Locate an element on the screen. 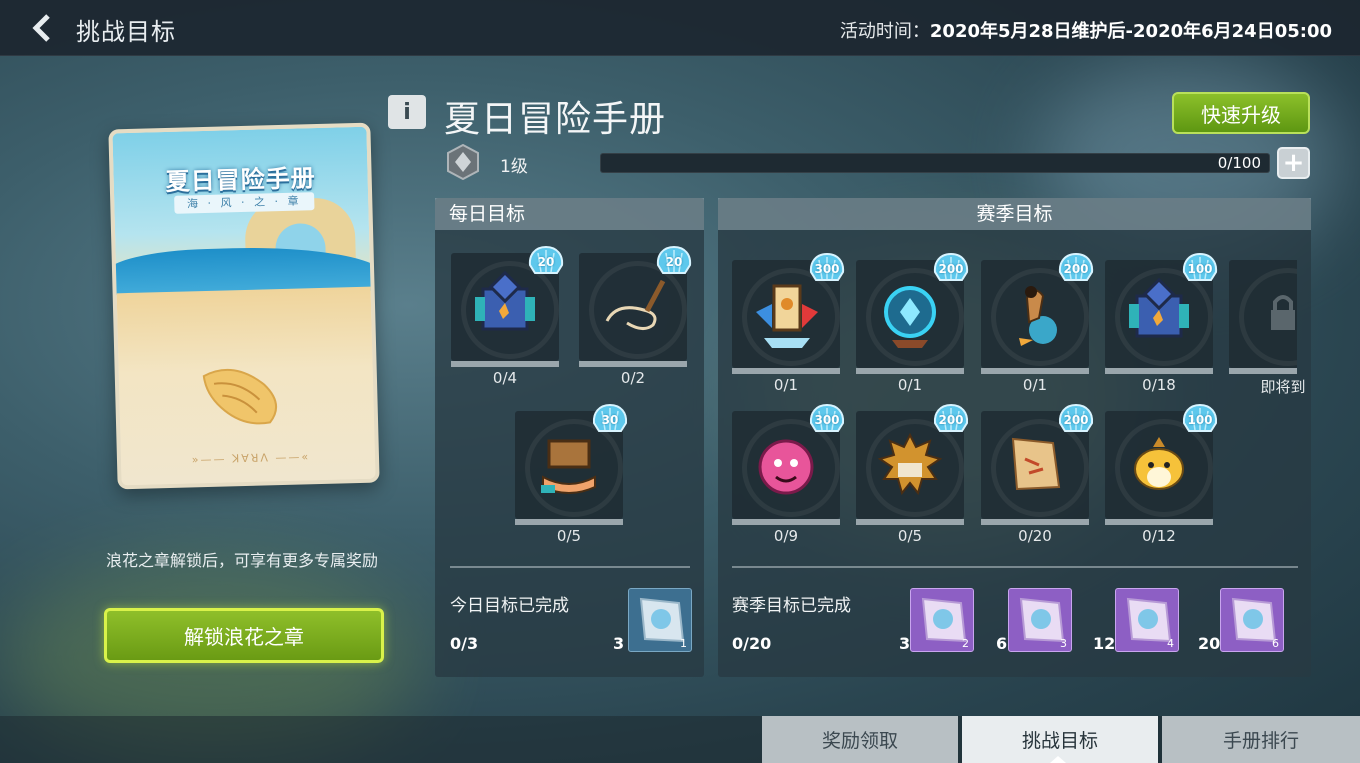 The image size is (1360, 763). reward-qty: 6 is located at coordinates (1275, 643).